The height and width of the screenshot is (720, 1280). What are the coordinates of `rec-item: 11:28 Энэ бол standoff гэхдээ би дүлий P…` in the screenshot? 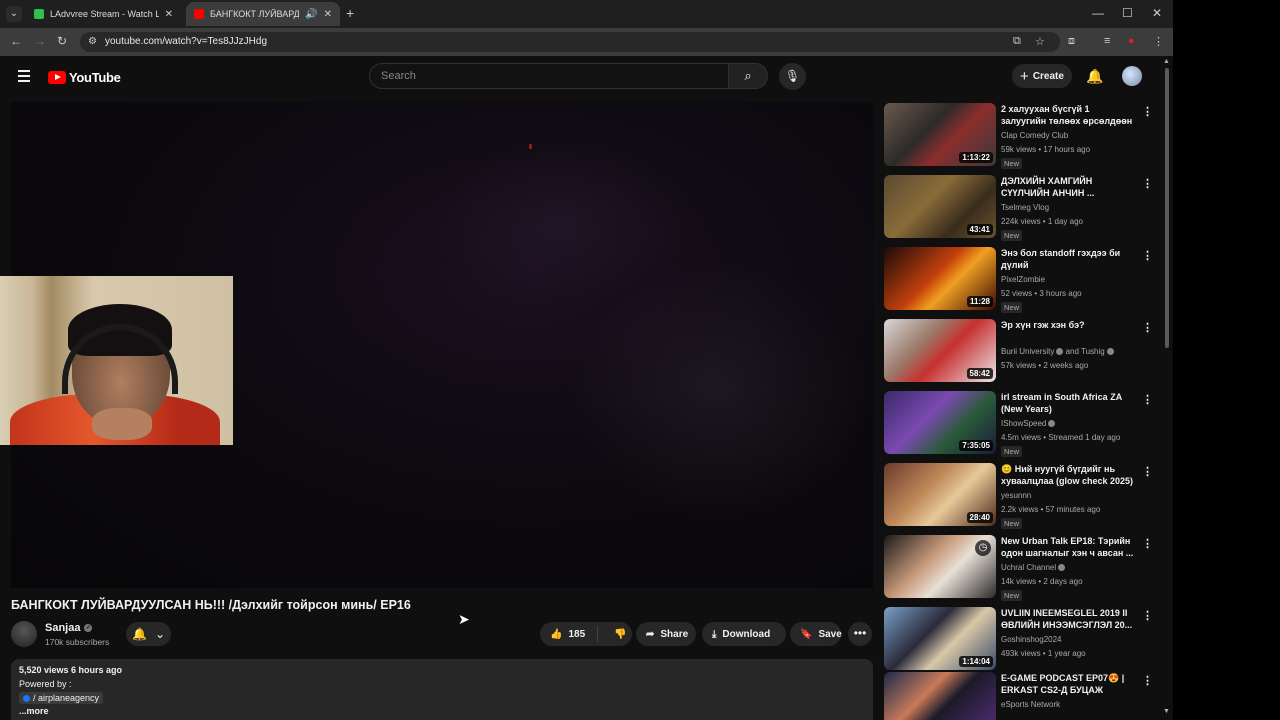 It's located at (1021, 280).